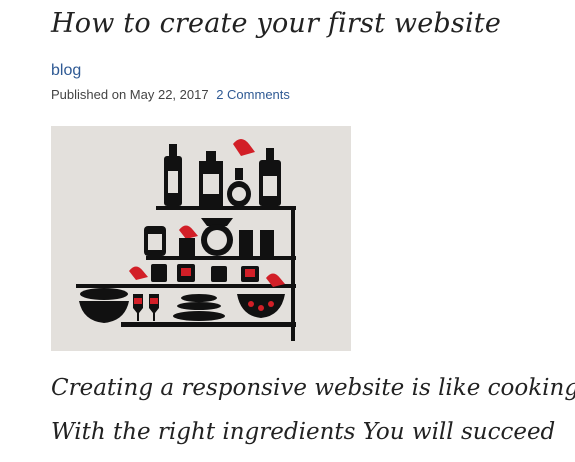 The height and width of the screenshot is (462, 575). Describe the element at coordinates (253, 94) in the screenshot. I see `comments-link: 2 Comments` at that location.